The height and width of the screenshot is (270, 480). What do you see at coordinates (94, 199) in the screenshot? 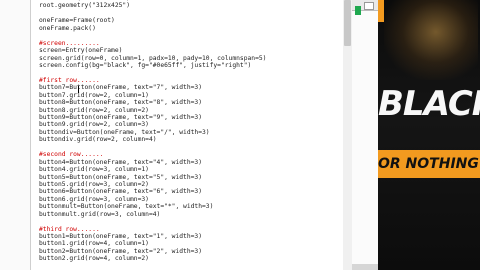
I see `code-line: button6.grid(row=3, column=3)` at bounding box center [94, 199].